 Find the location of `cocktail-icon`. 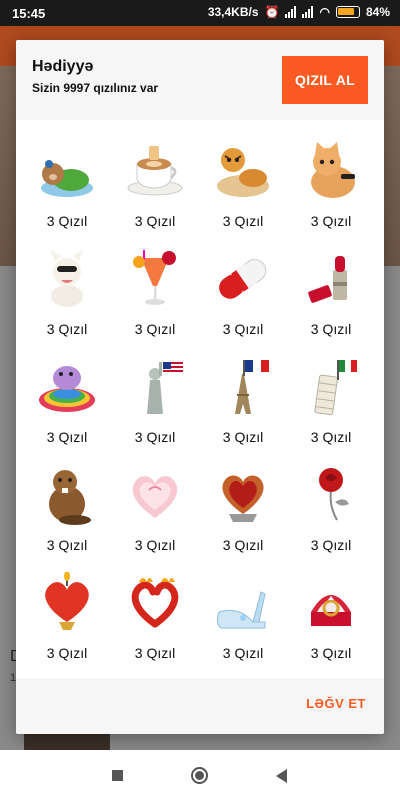

cocktail-icon is located at coordinates (155, 279).